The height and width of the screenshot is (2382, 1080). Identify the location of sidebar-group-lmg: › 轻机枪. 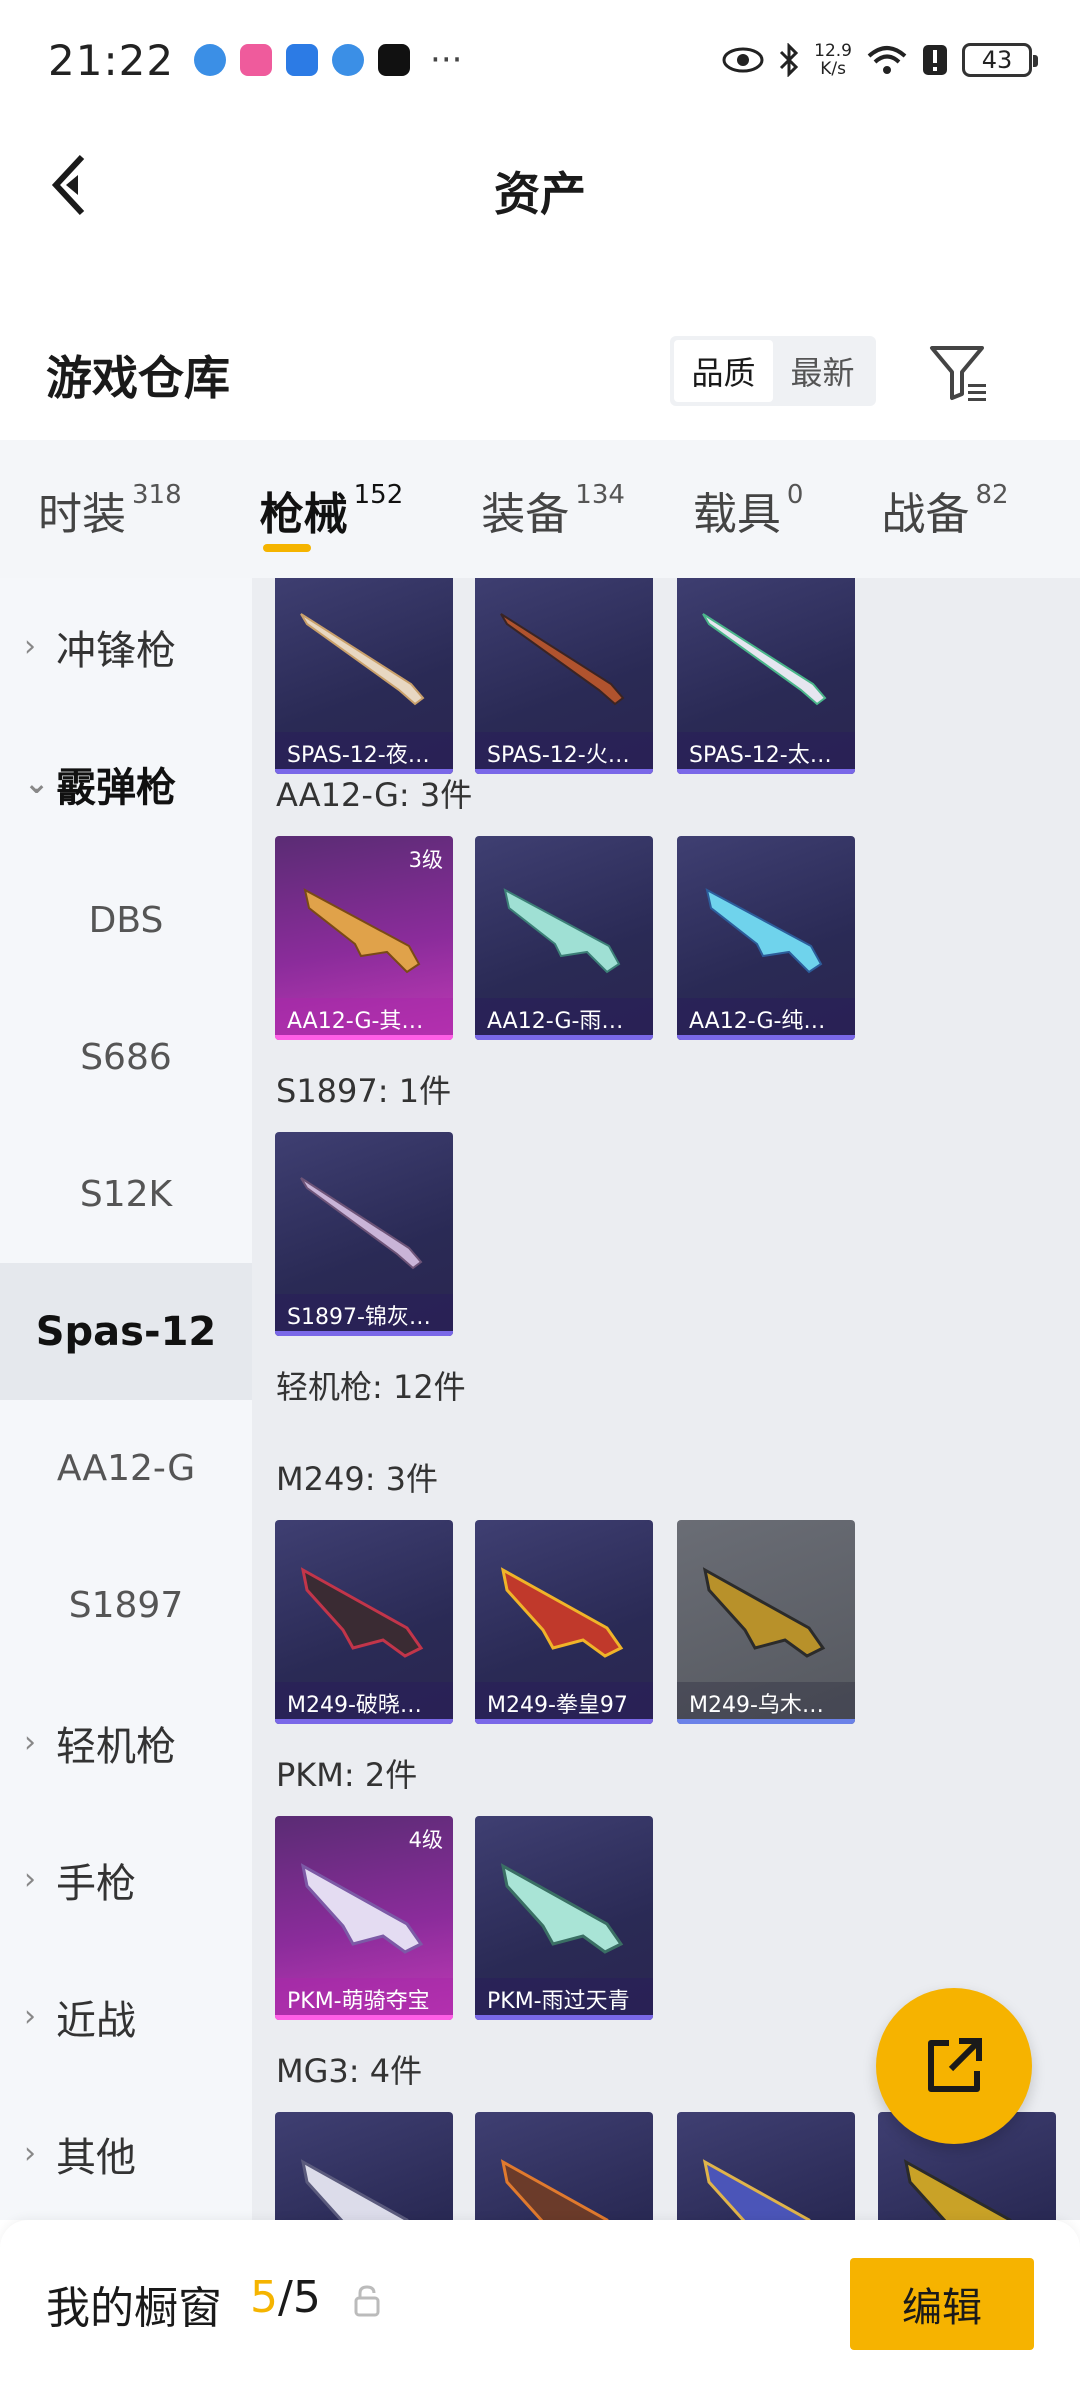
(126, 1742).